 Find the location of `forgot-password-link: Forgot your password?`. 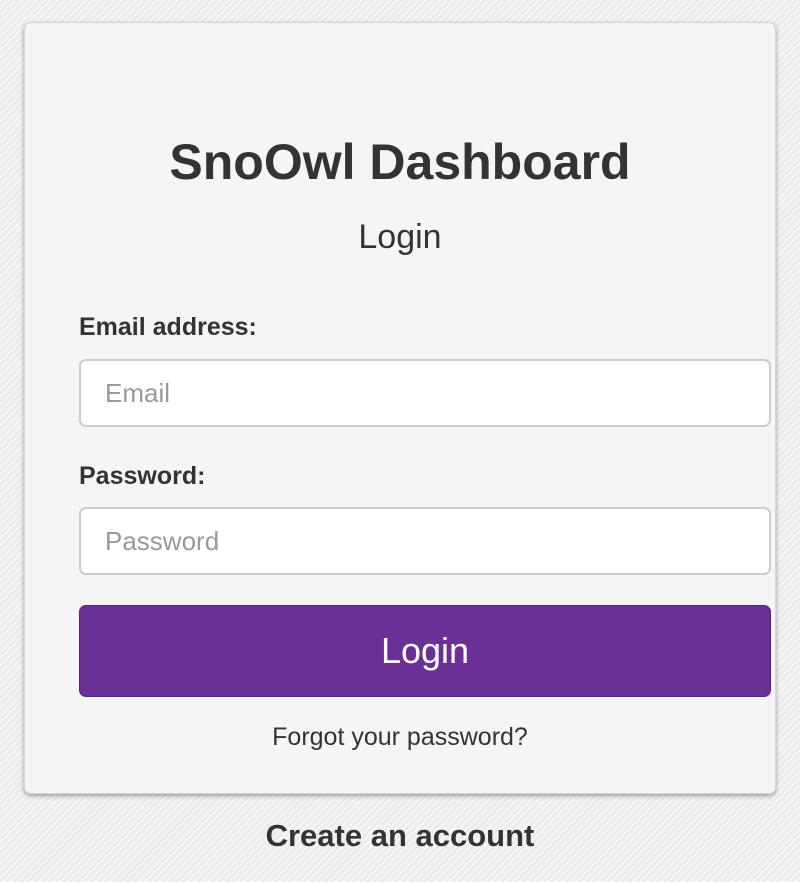

forgot-password-link: Forgot your password? is located at coordinates (400, 737).